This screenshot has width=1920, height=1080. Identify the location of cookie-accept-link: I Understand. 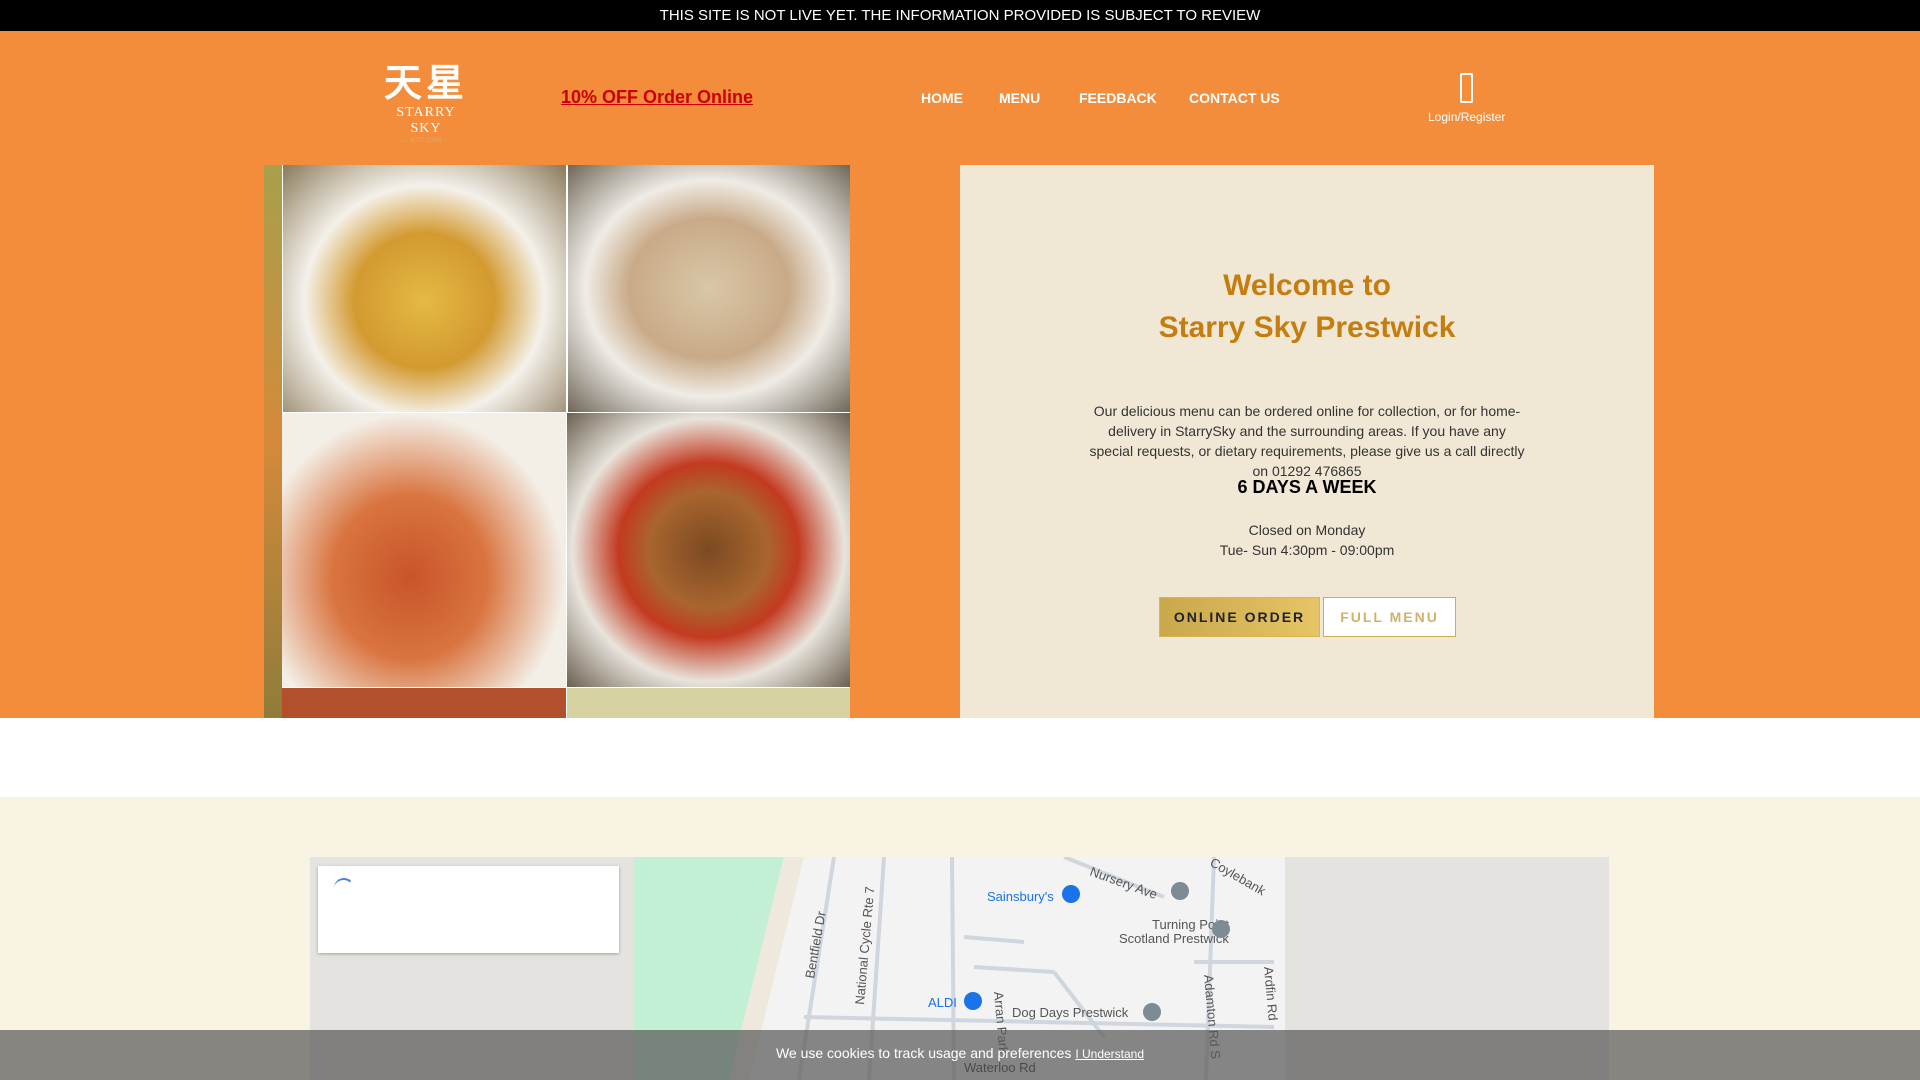
(1109, 1054).